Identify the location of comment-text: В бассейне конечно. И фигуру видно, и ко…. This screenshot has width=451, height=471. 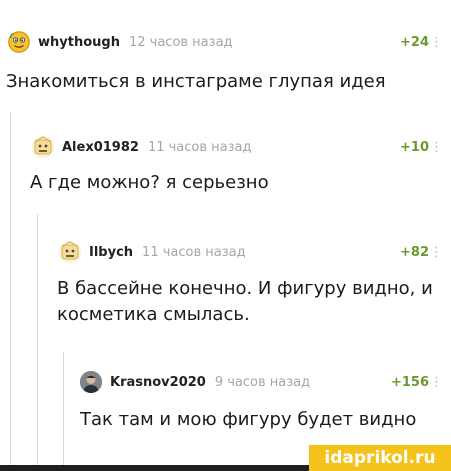
(245, 301).